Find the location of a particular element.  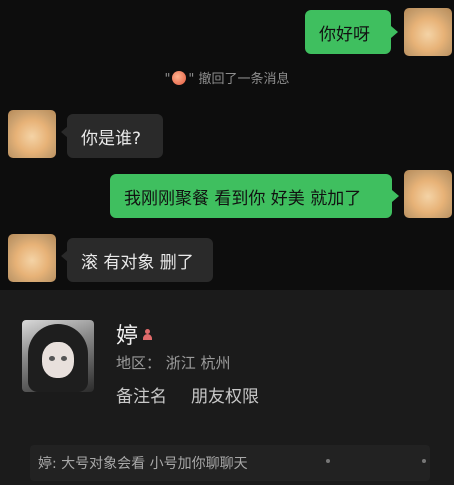

message-bubble-in: 滚 有对象 删了 is located at coordinates (140, 260).